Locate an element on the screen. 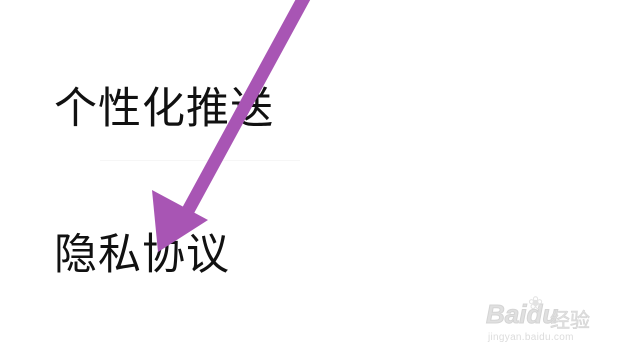  baidu-jingyan-watermark: Baidu ❀ 经验 jingyan.baidu.com is located at coordinates (540, 320).